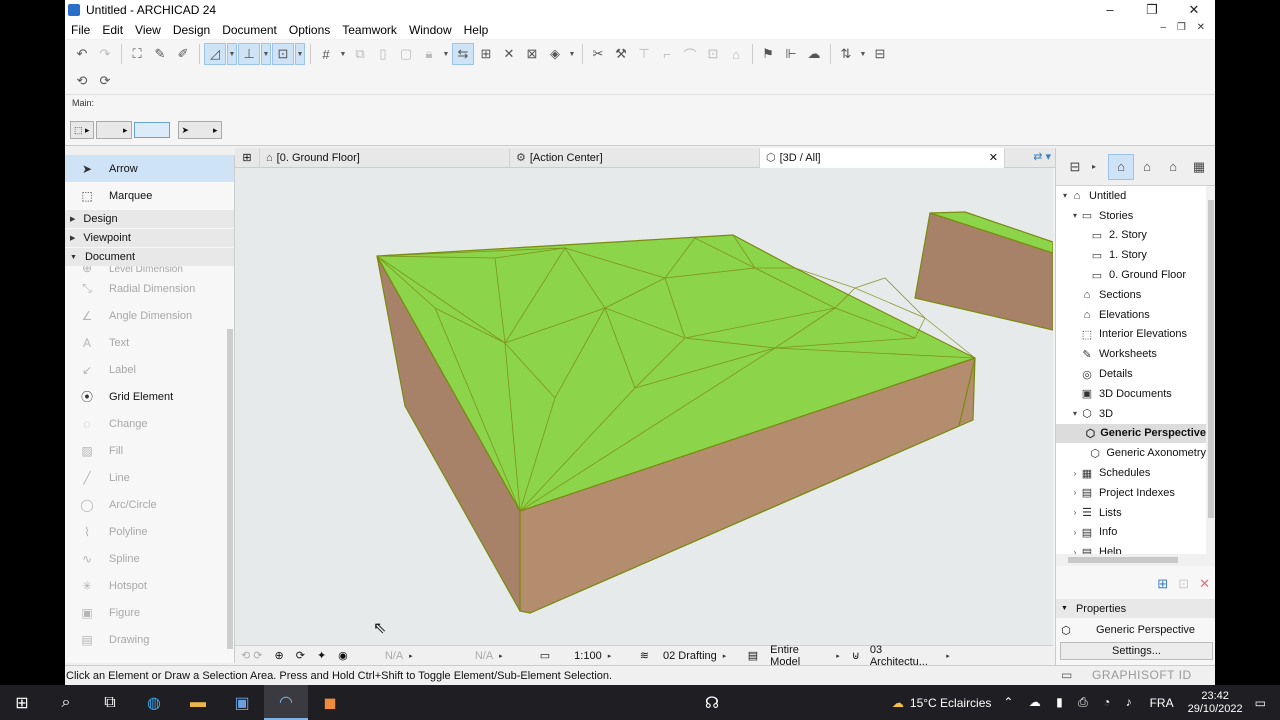  What do you see at coordinates (1131, 335) in the screenshot?
I see `navigator-item-interior-elevations: ⬚ Interior Elevations` at bounding box center [1131, 335].